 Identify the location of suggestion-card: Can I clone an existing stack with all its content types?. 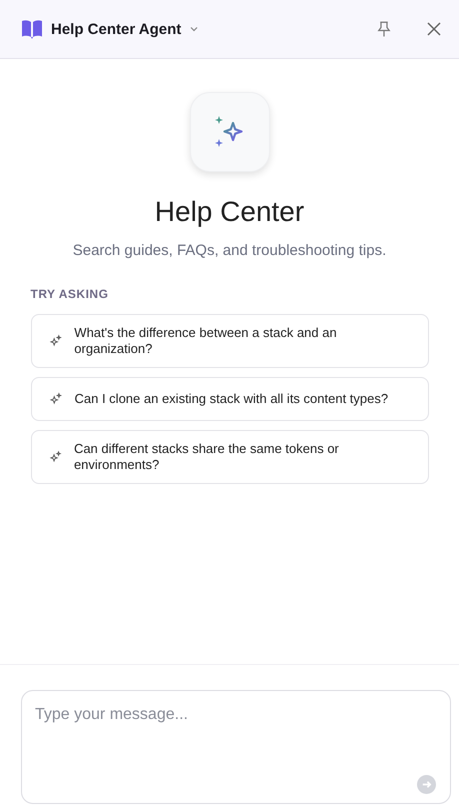
(229, 399).